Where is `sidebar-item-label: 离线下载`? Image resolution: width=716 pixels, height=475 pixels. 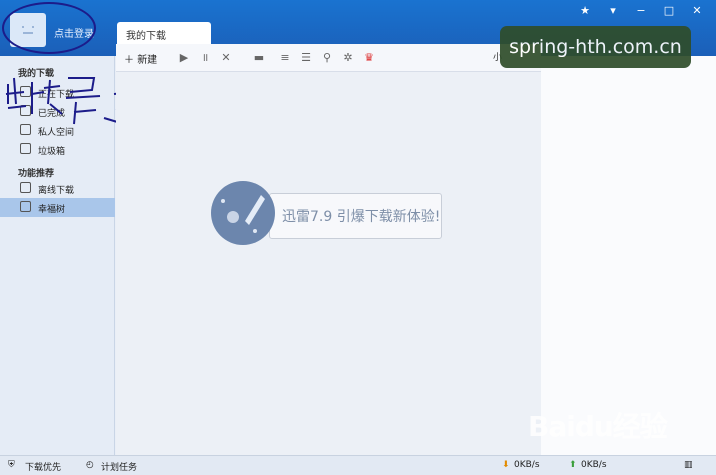 sidebar-item-label: 离线下载 is located at coordinates (56, 191).